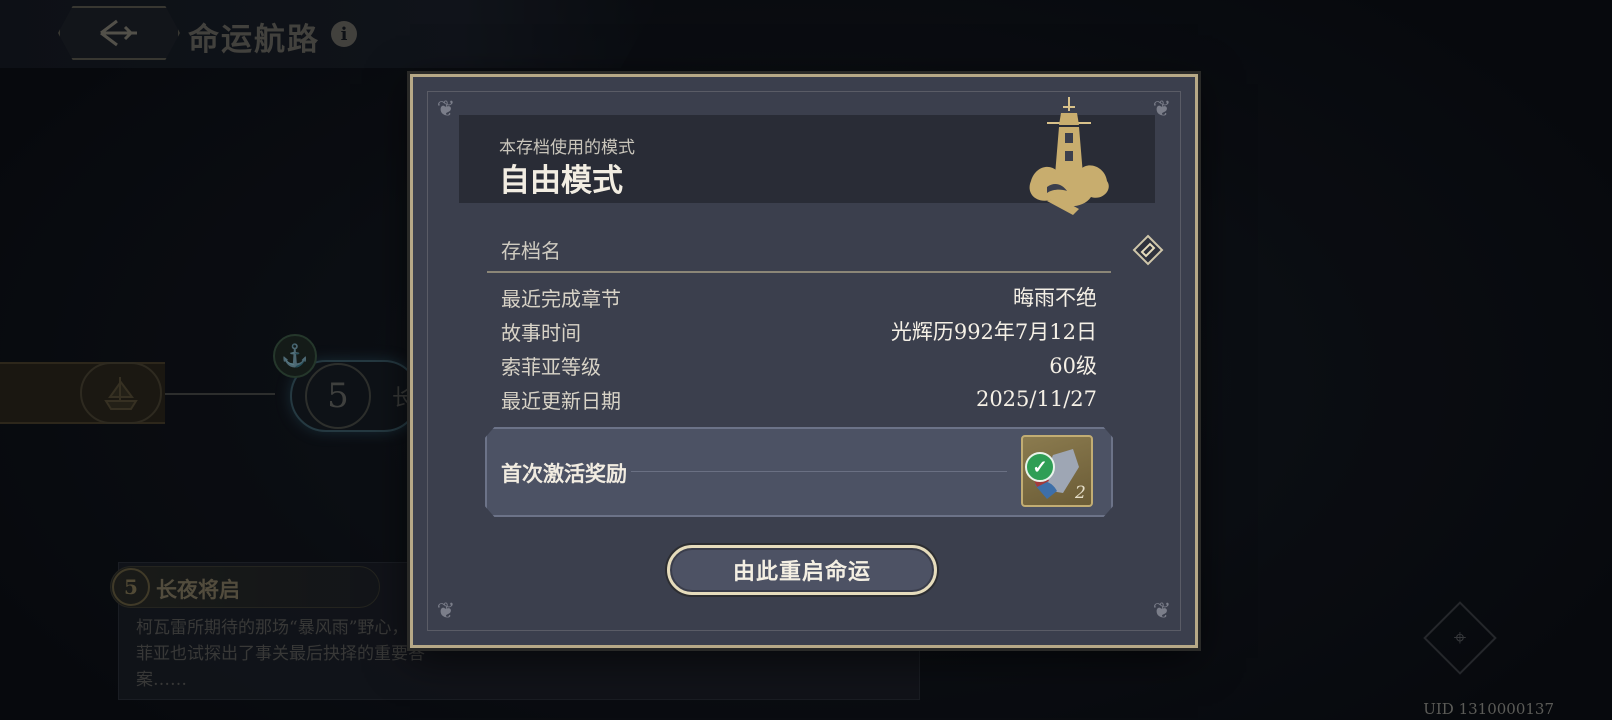 This screenshot has height=720, width=1612. What do you see at coordinates (799, 365) in the screenshot?
I see `info-row-level: 索菲亚等级 60级` at bounding box center [799, 365].